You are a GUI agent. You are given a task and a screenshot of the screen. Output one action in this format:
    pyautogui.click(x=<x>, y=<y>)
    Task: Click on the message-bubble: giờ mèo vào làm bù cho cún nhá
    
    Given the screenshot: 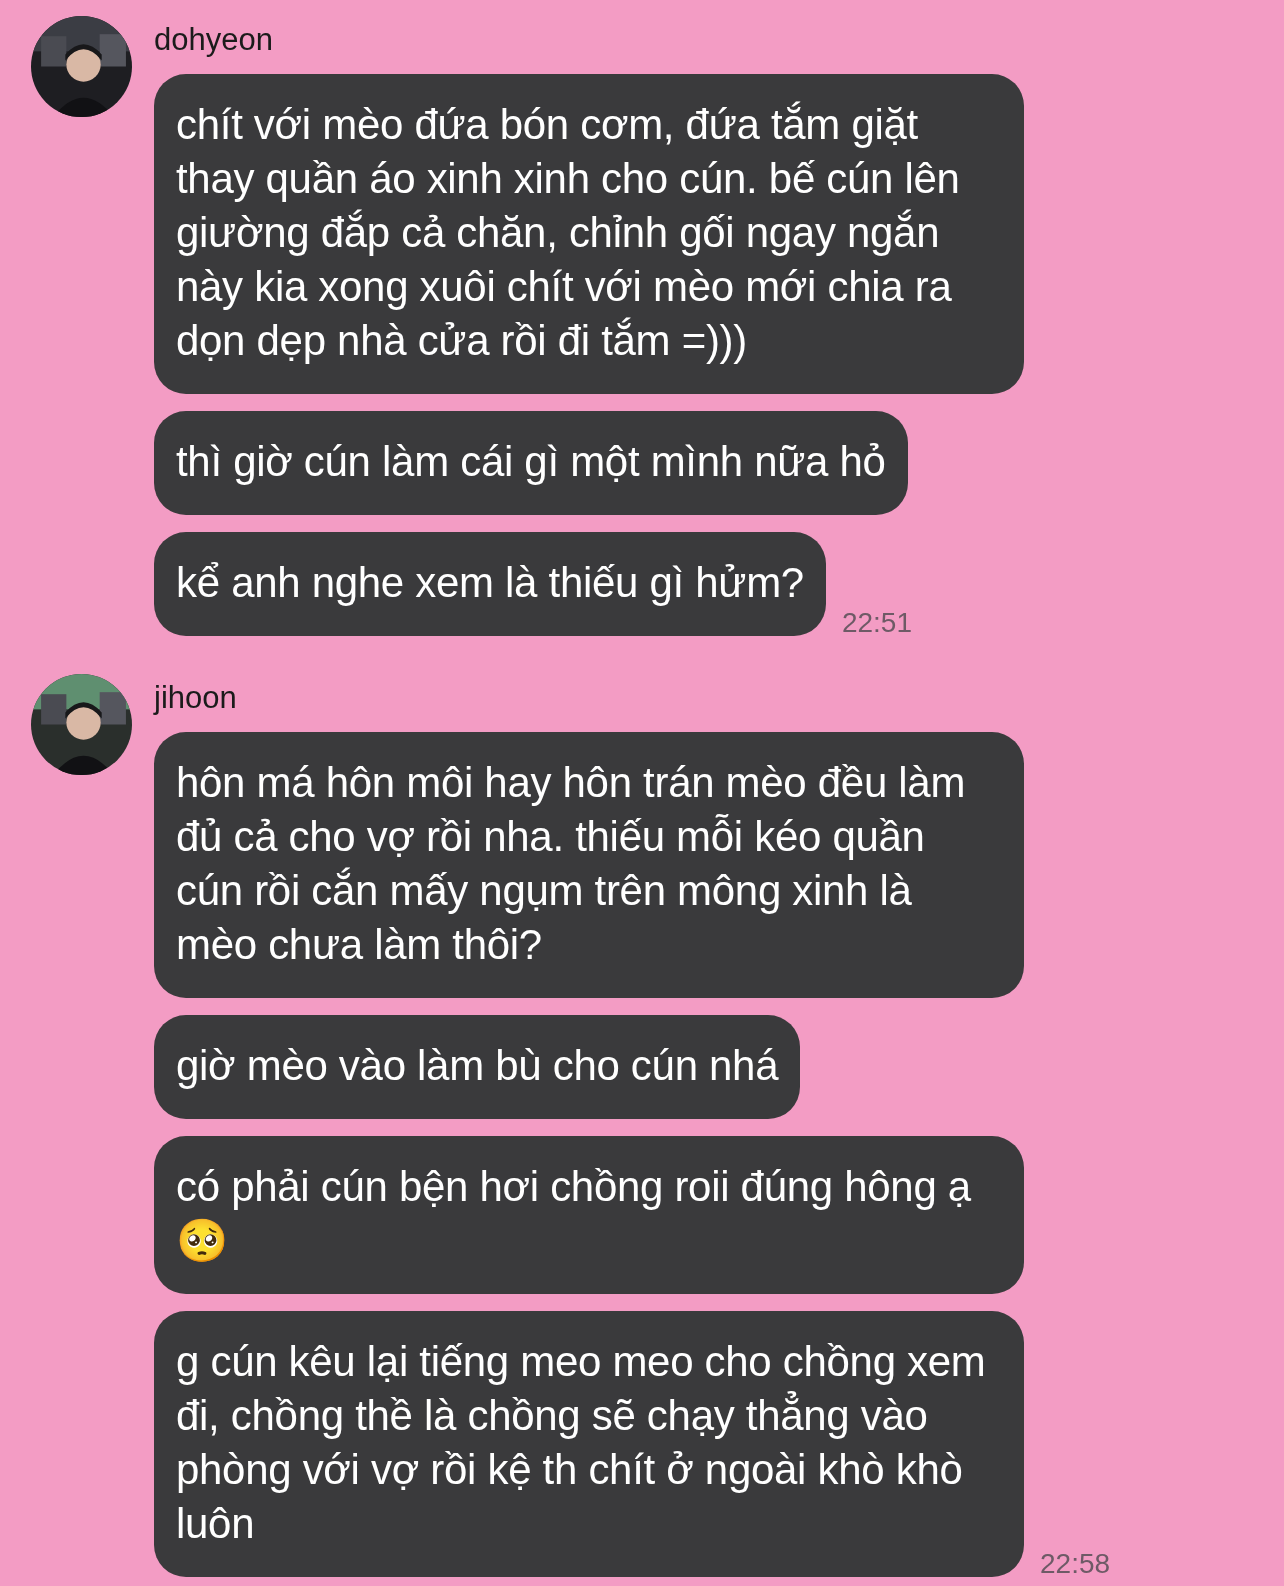 What is the action you would take?
    pyautogui.click(x=477, y=1067)
    